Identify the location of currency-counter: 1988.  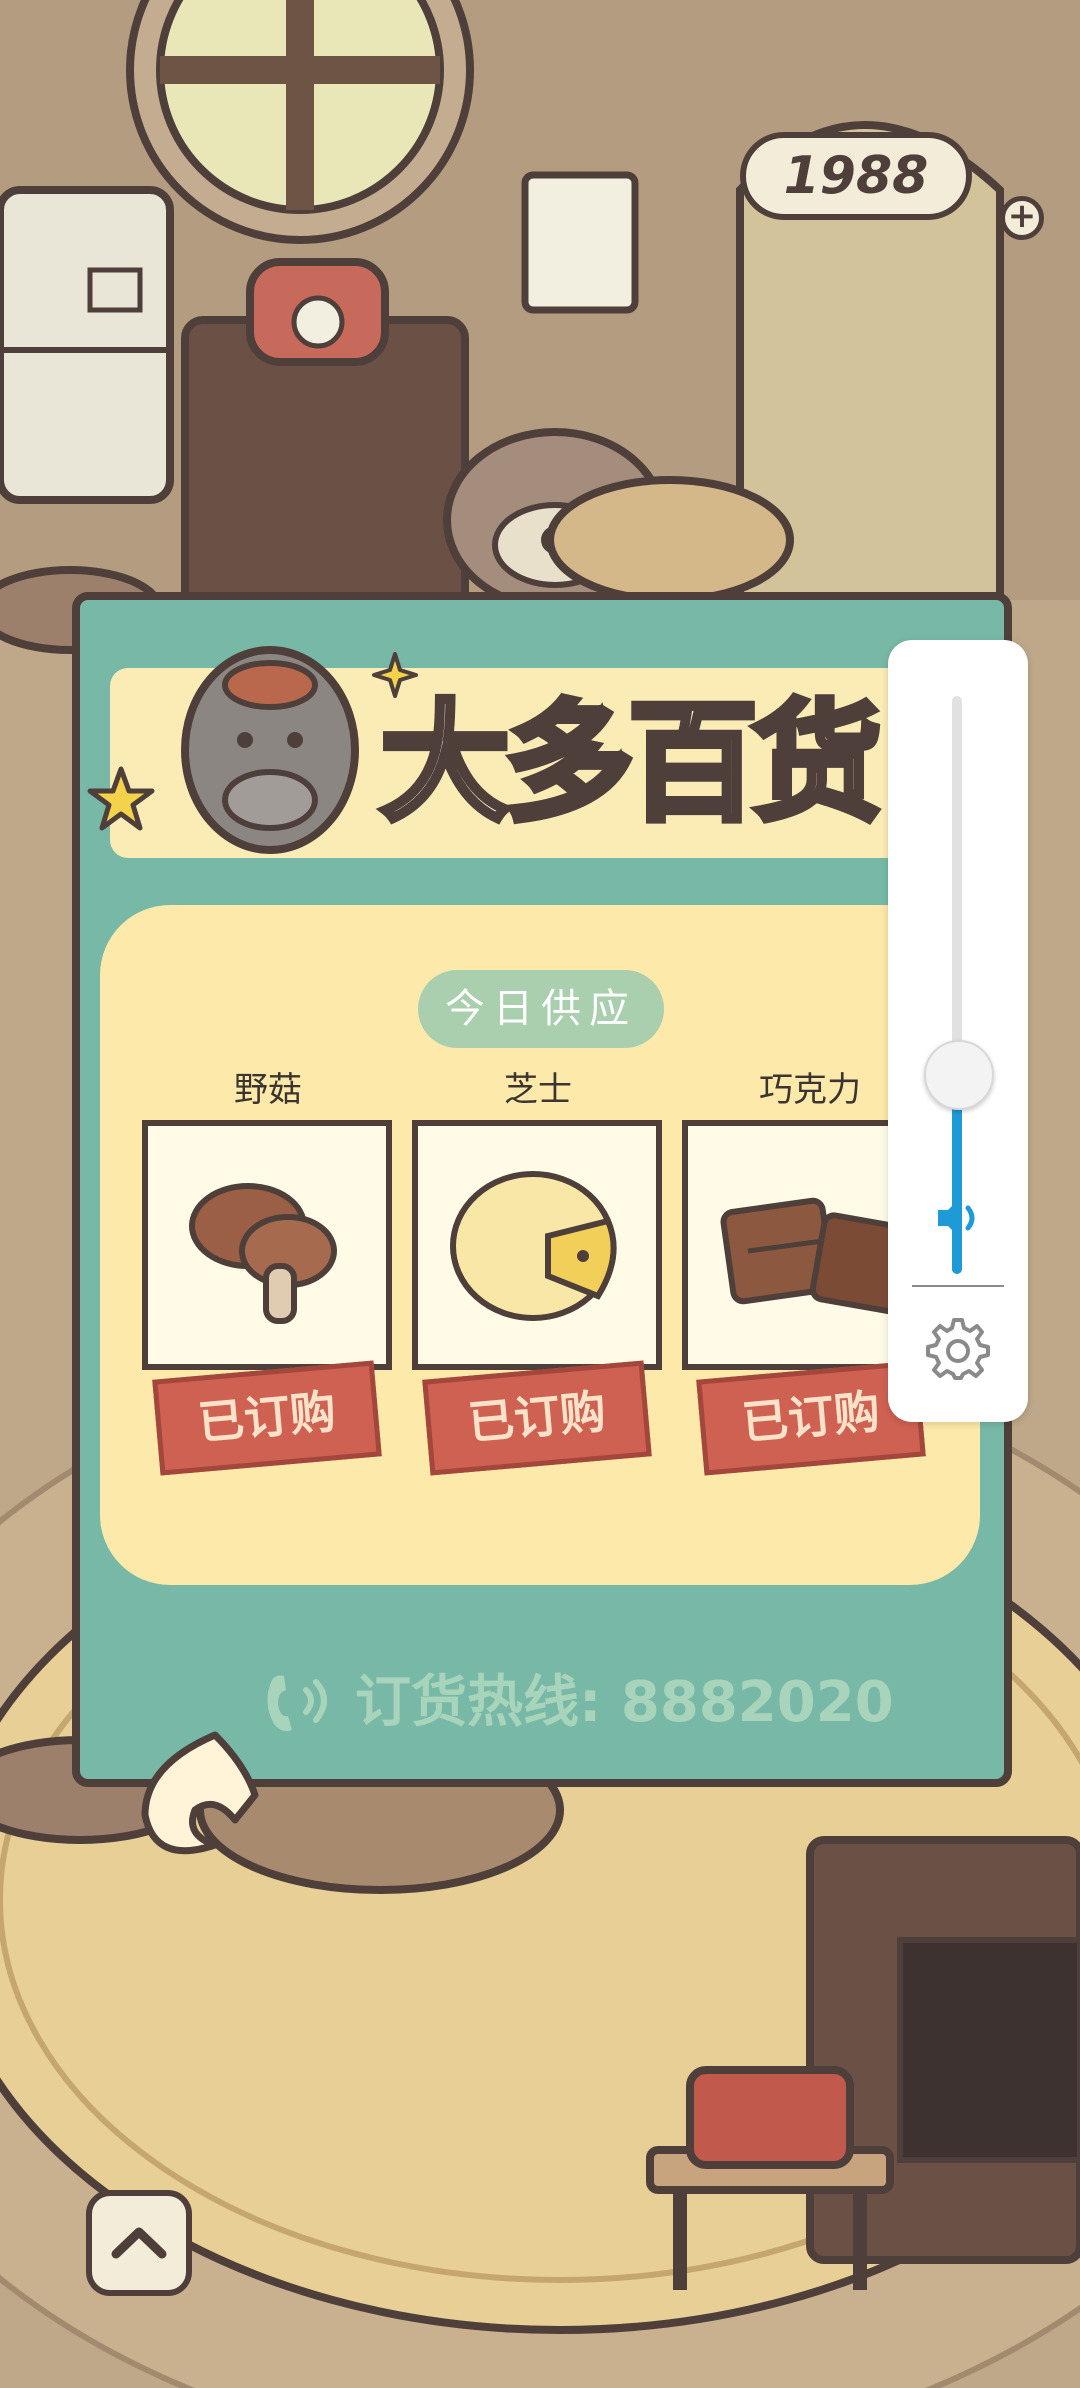
(856, 176).